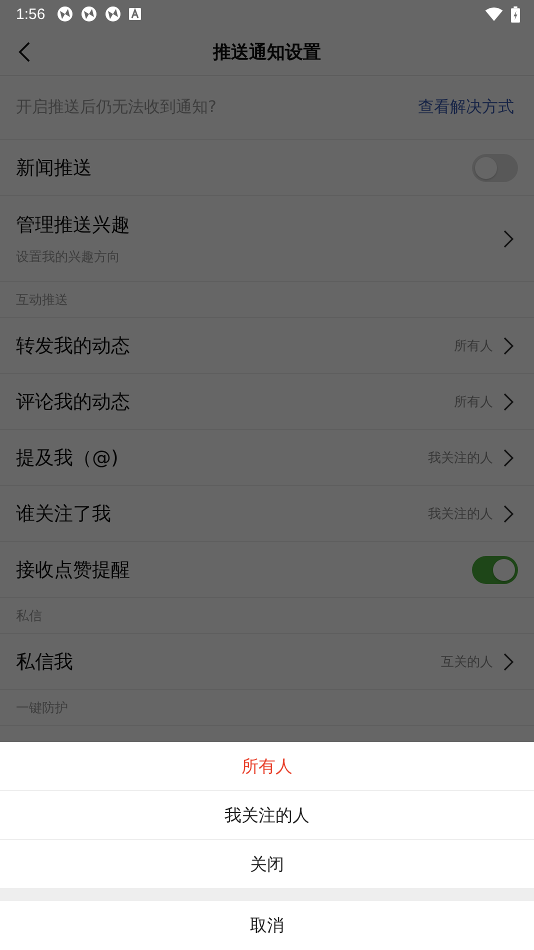  Describe the element at coordinates (45, 662) in the screenshot. I see `setting-label: 私信我` at that location.